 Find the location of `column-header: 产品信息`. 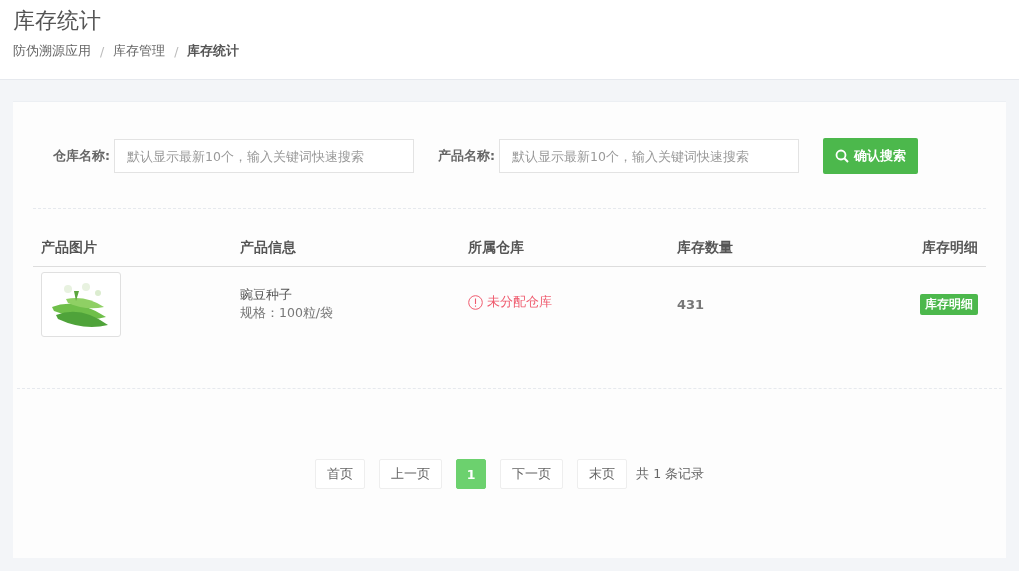

column-header: 产品信息 is located at coordinates (268, 247).